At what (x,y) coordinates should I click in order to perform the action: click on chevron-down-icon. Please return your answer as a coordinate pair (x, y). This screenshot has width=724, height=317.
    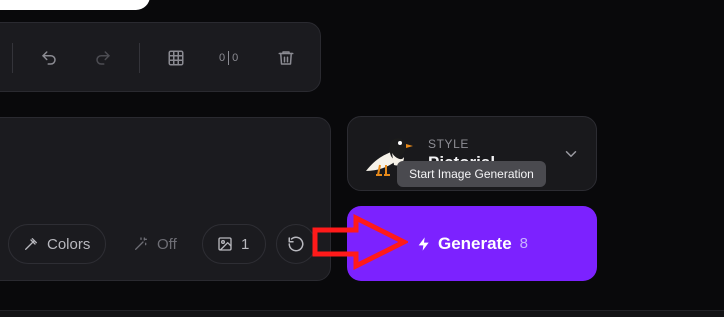
    Looking at the image, I should click on (571, 154).